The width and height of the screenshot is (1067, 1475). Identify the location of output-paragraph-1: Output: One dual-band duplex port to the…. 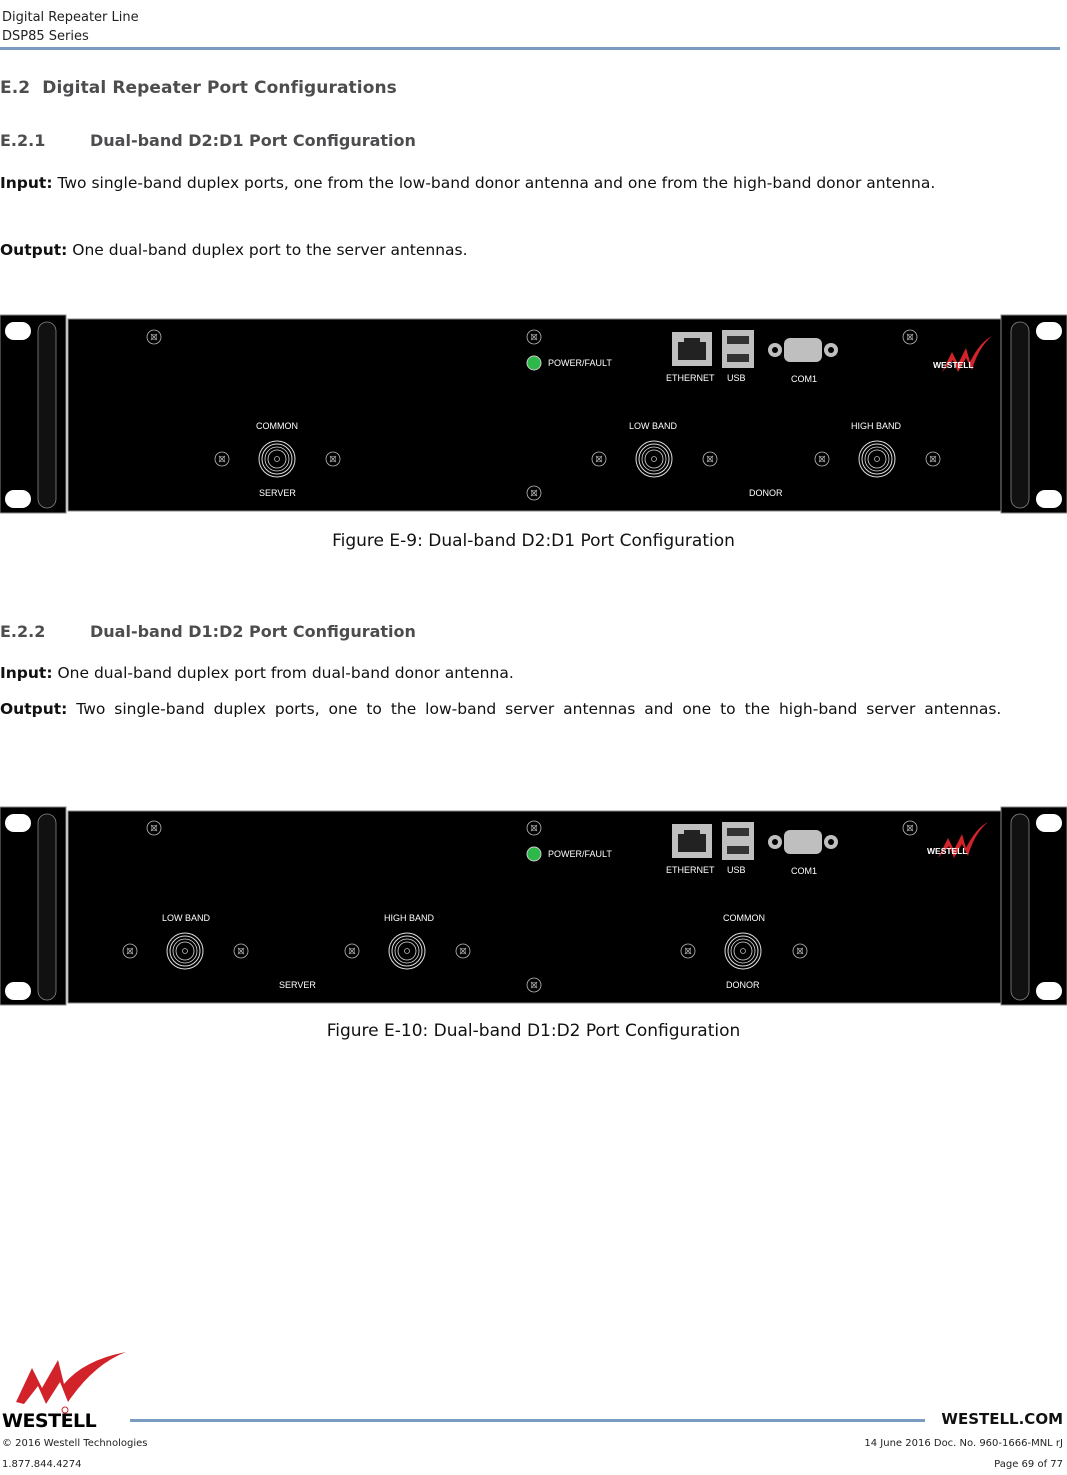
(532, 250).